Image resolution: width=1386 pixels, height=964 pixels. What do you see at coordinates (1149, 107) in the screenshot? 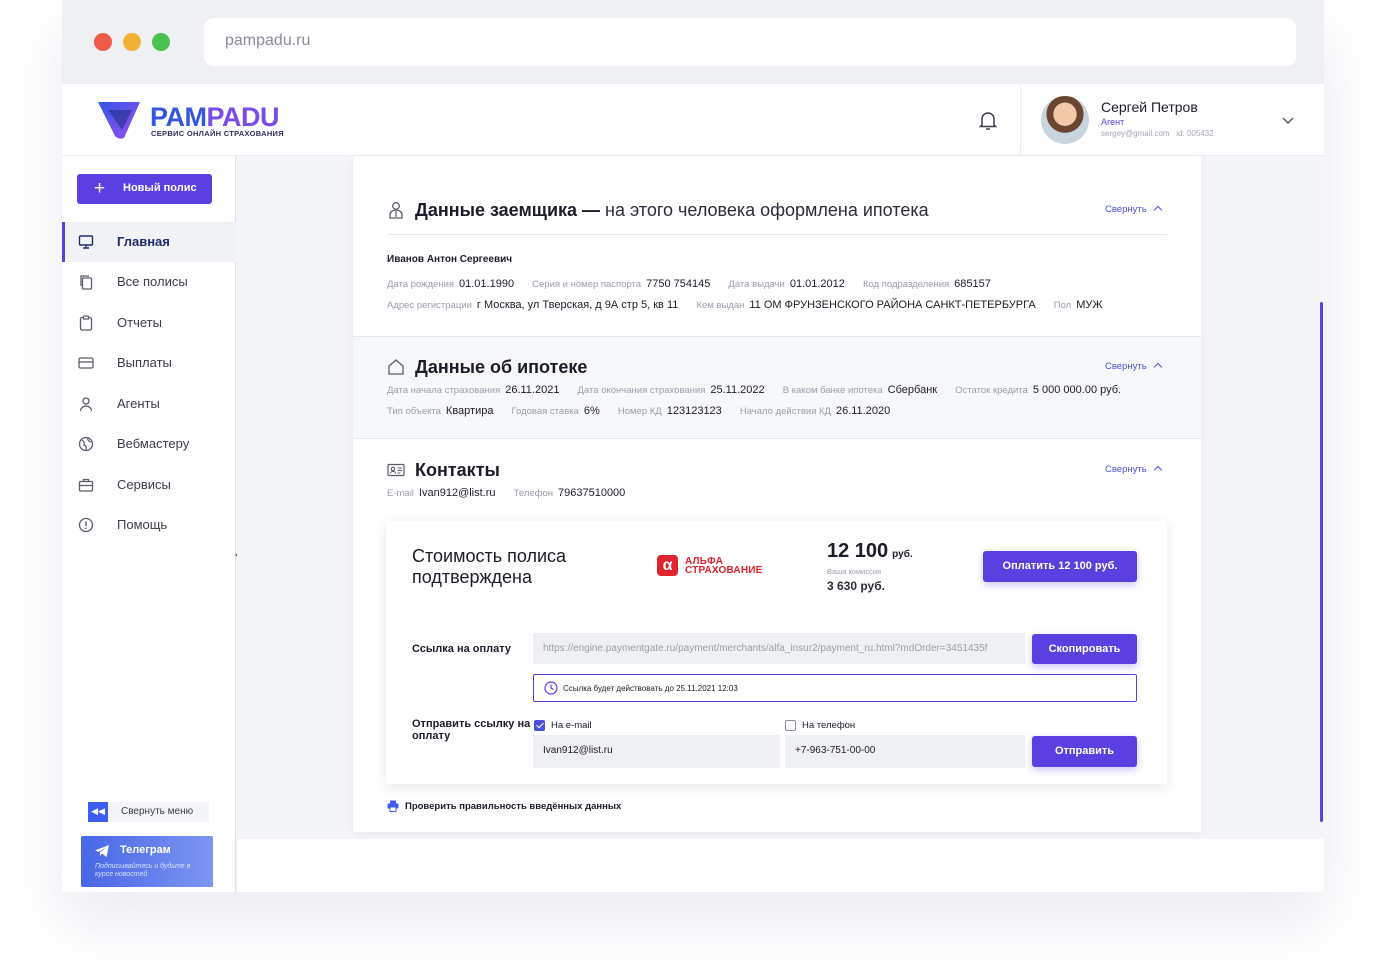
I see `user-name: Сергей Петров` at bounding box center [1149, 107].